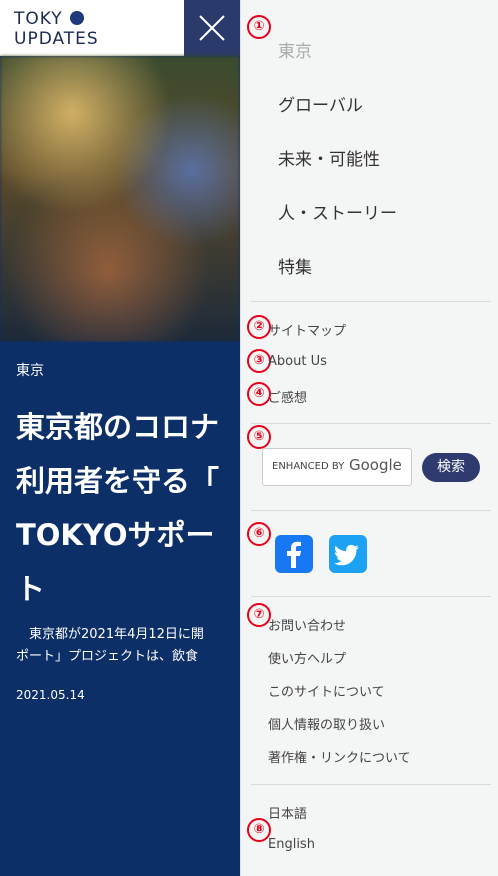 The width and height of the screenshot is (498, 876). What do you see at coordinates (56, 39) in the screenshot?
I see `logo-line-2: UPDATES` at bounding box center [56, 39].